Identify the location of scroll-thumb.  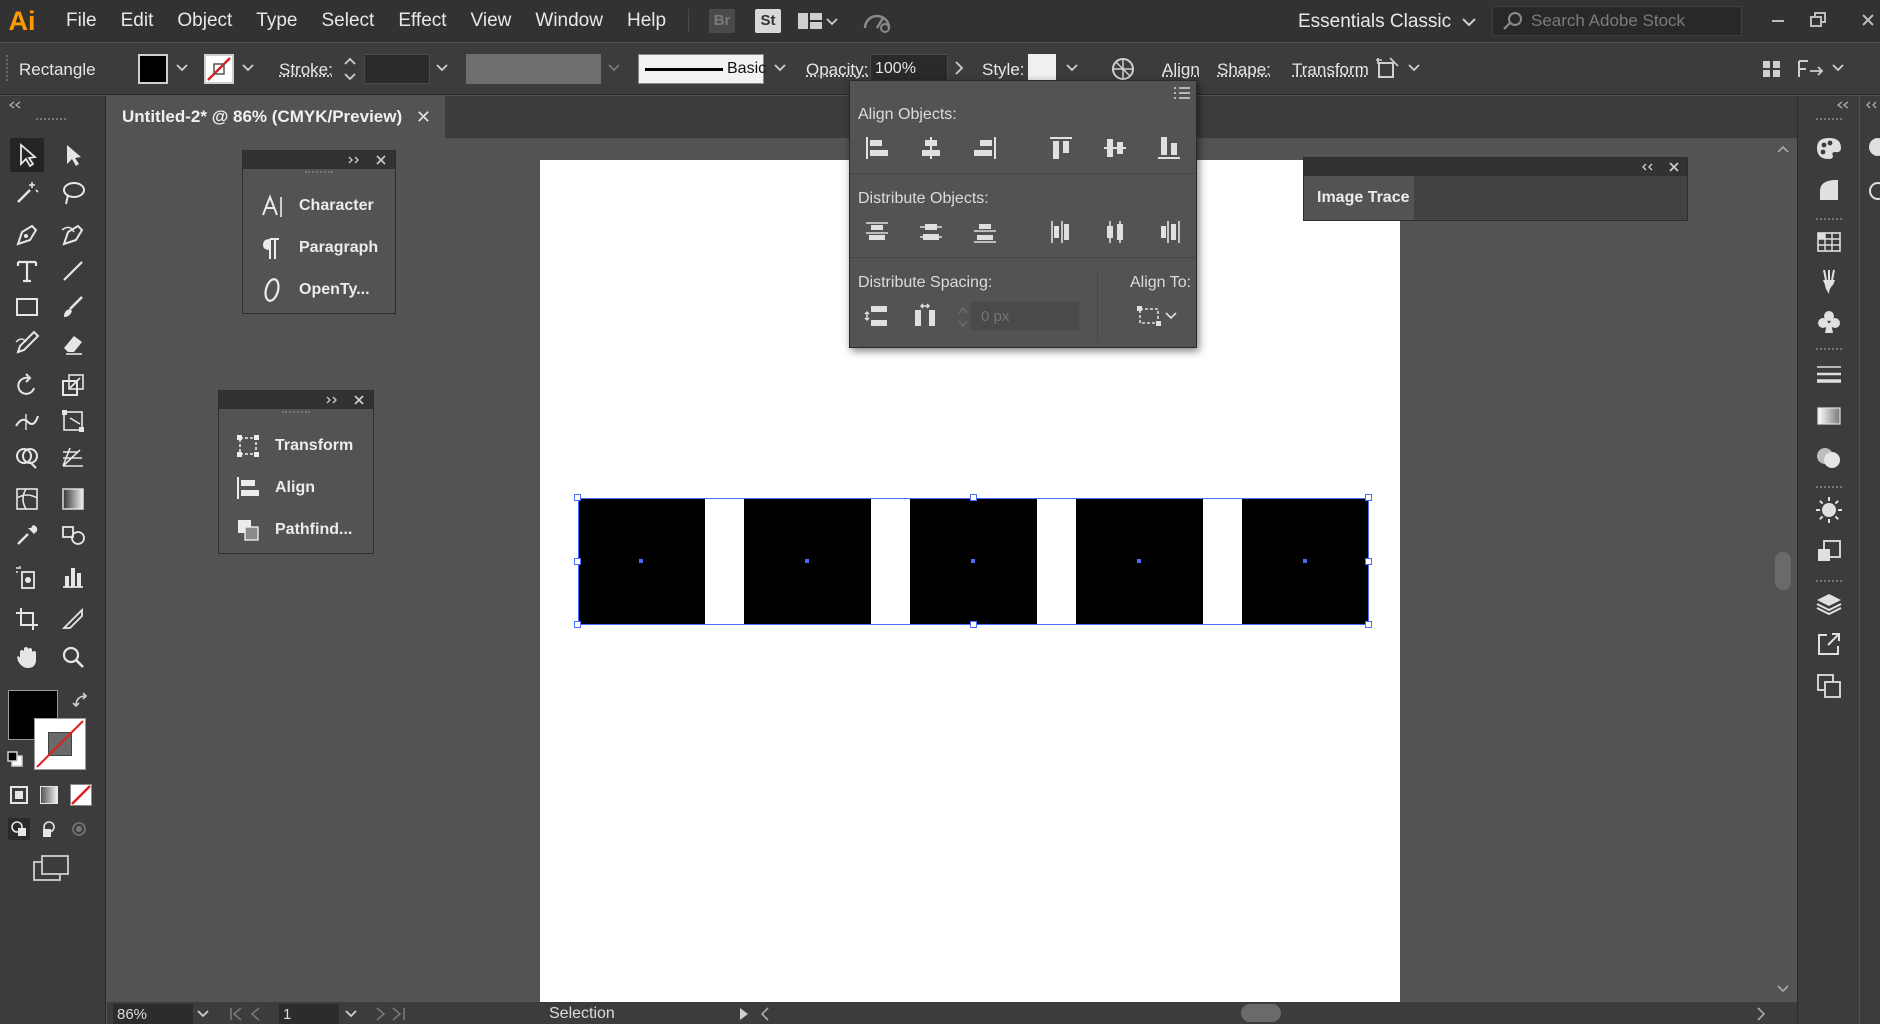
(1783, 571).